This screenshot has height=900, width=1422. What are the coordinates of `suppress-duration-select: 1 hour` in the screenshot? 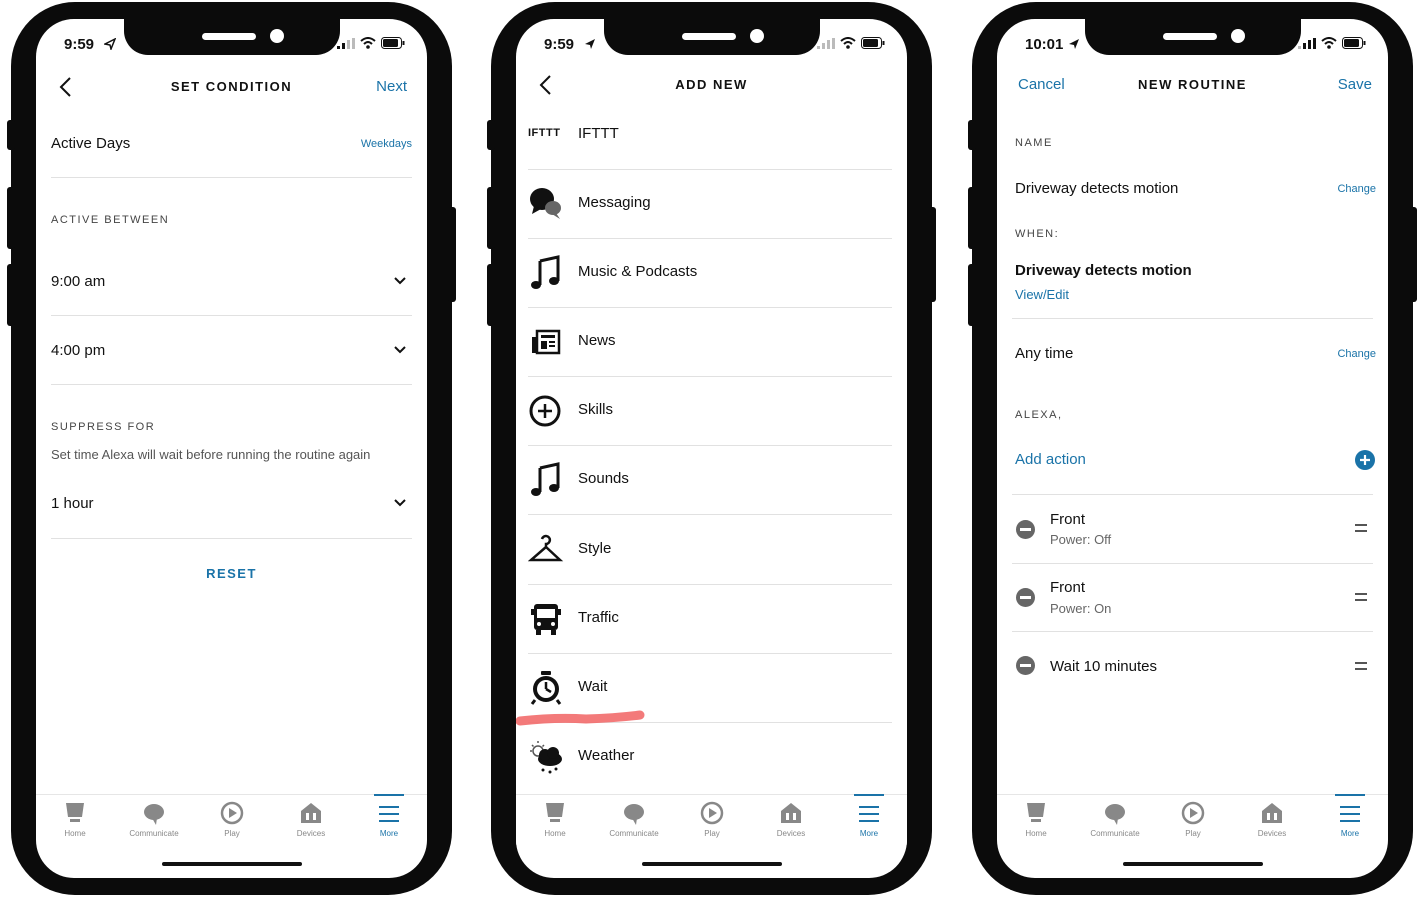 It's located at (72, 503).